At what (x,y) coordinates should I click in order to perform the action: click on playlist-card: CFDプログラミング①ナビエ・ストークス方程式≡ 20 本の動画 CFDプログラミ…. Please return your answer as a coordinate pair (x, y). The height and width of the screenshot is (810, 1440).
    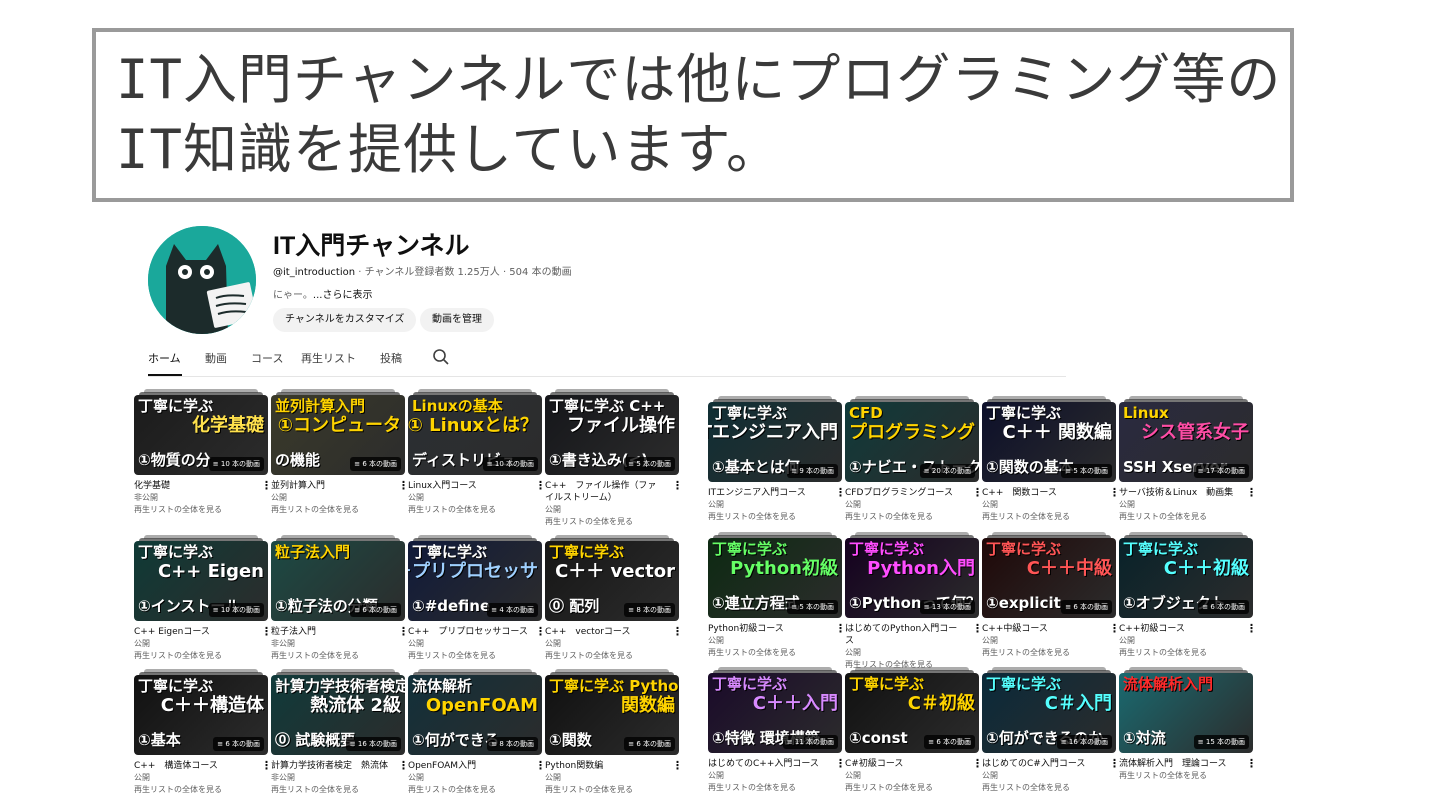
    Looking at the image, I should click on (914, 459).